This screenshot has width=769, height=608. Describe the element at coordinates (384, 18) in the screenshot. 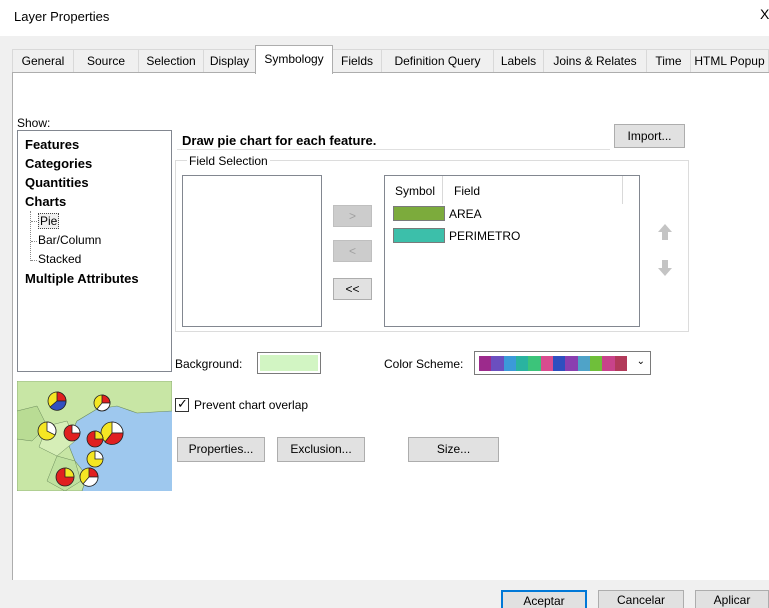

I see `title-bar: Layer Properties X` at that location.